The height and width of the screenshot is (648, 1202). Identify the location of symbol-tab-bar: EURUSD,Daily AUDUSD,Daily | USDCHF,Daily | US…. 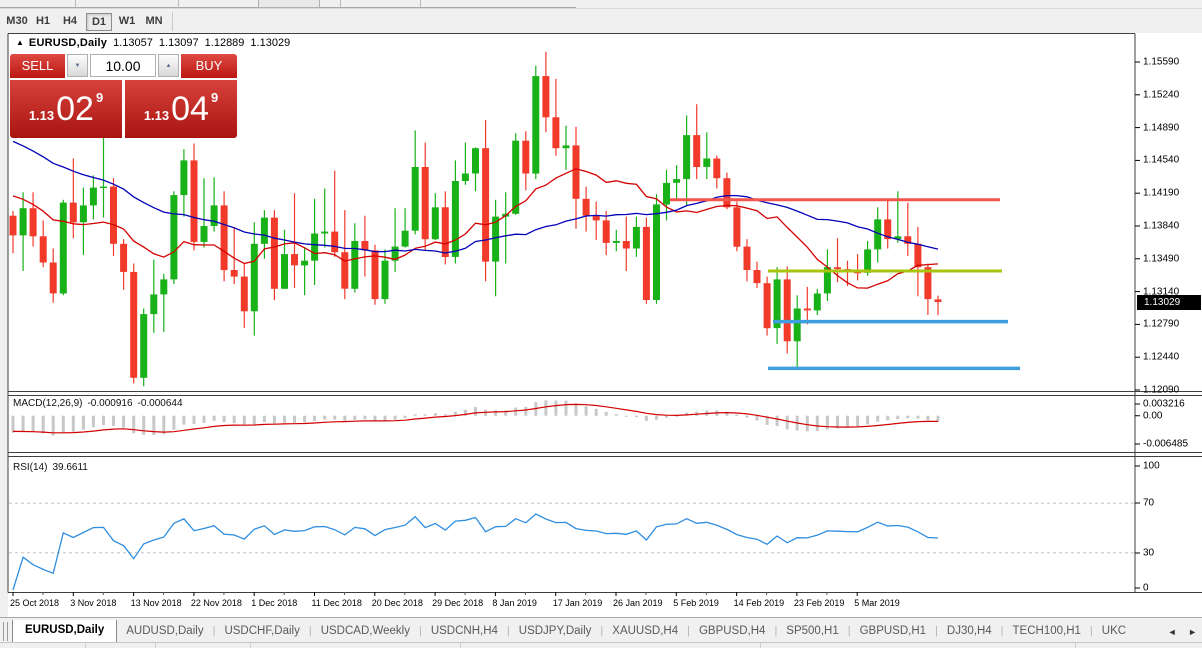
(601, 629).